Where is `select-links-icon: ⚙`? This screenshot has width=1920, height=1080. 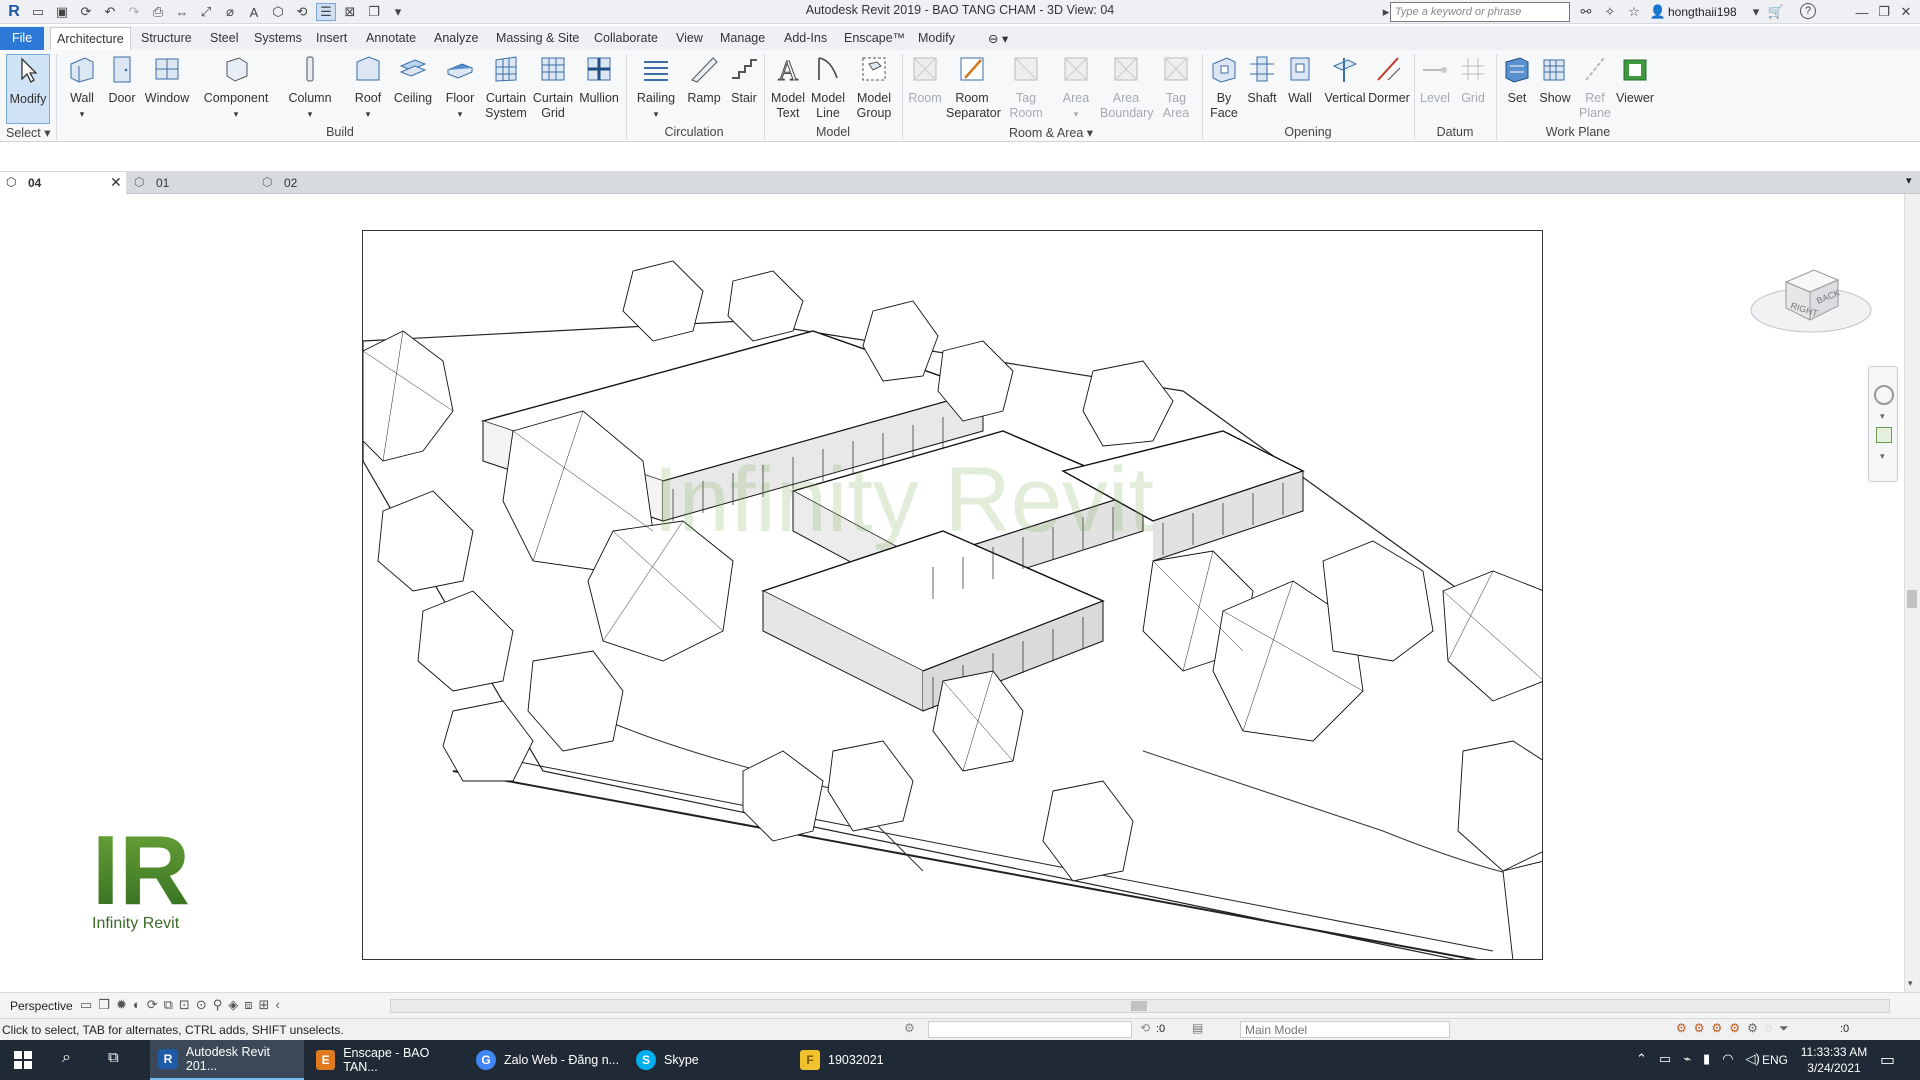 select-links-icon: ⚙ is located at coordinates (1681, 1028).